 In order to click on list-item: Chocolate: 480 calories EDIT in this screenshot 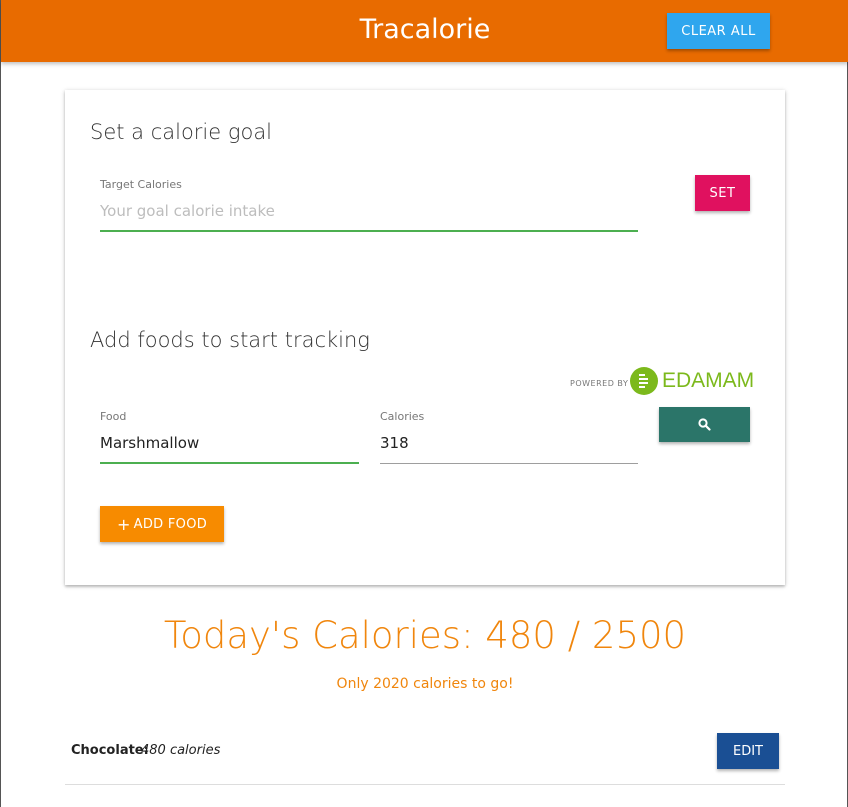, I will do `click(425, 757)`.